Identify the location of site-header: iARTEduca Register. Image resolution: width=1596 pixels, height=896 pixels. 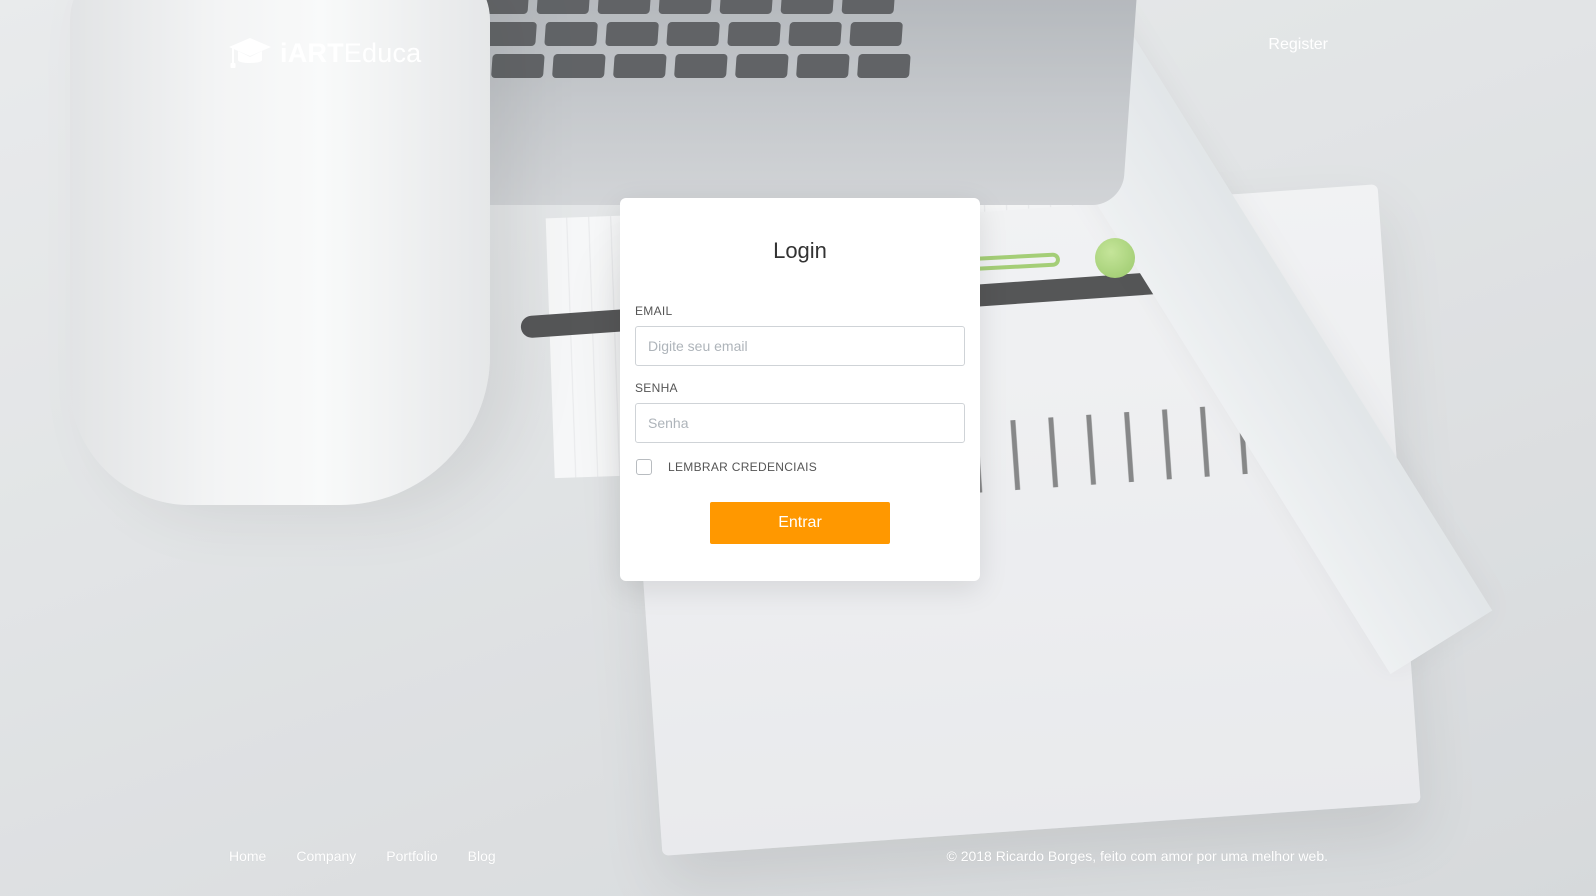
(798, 50).